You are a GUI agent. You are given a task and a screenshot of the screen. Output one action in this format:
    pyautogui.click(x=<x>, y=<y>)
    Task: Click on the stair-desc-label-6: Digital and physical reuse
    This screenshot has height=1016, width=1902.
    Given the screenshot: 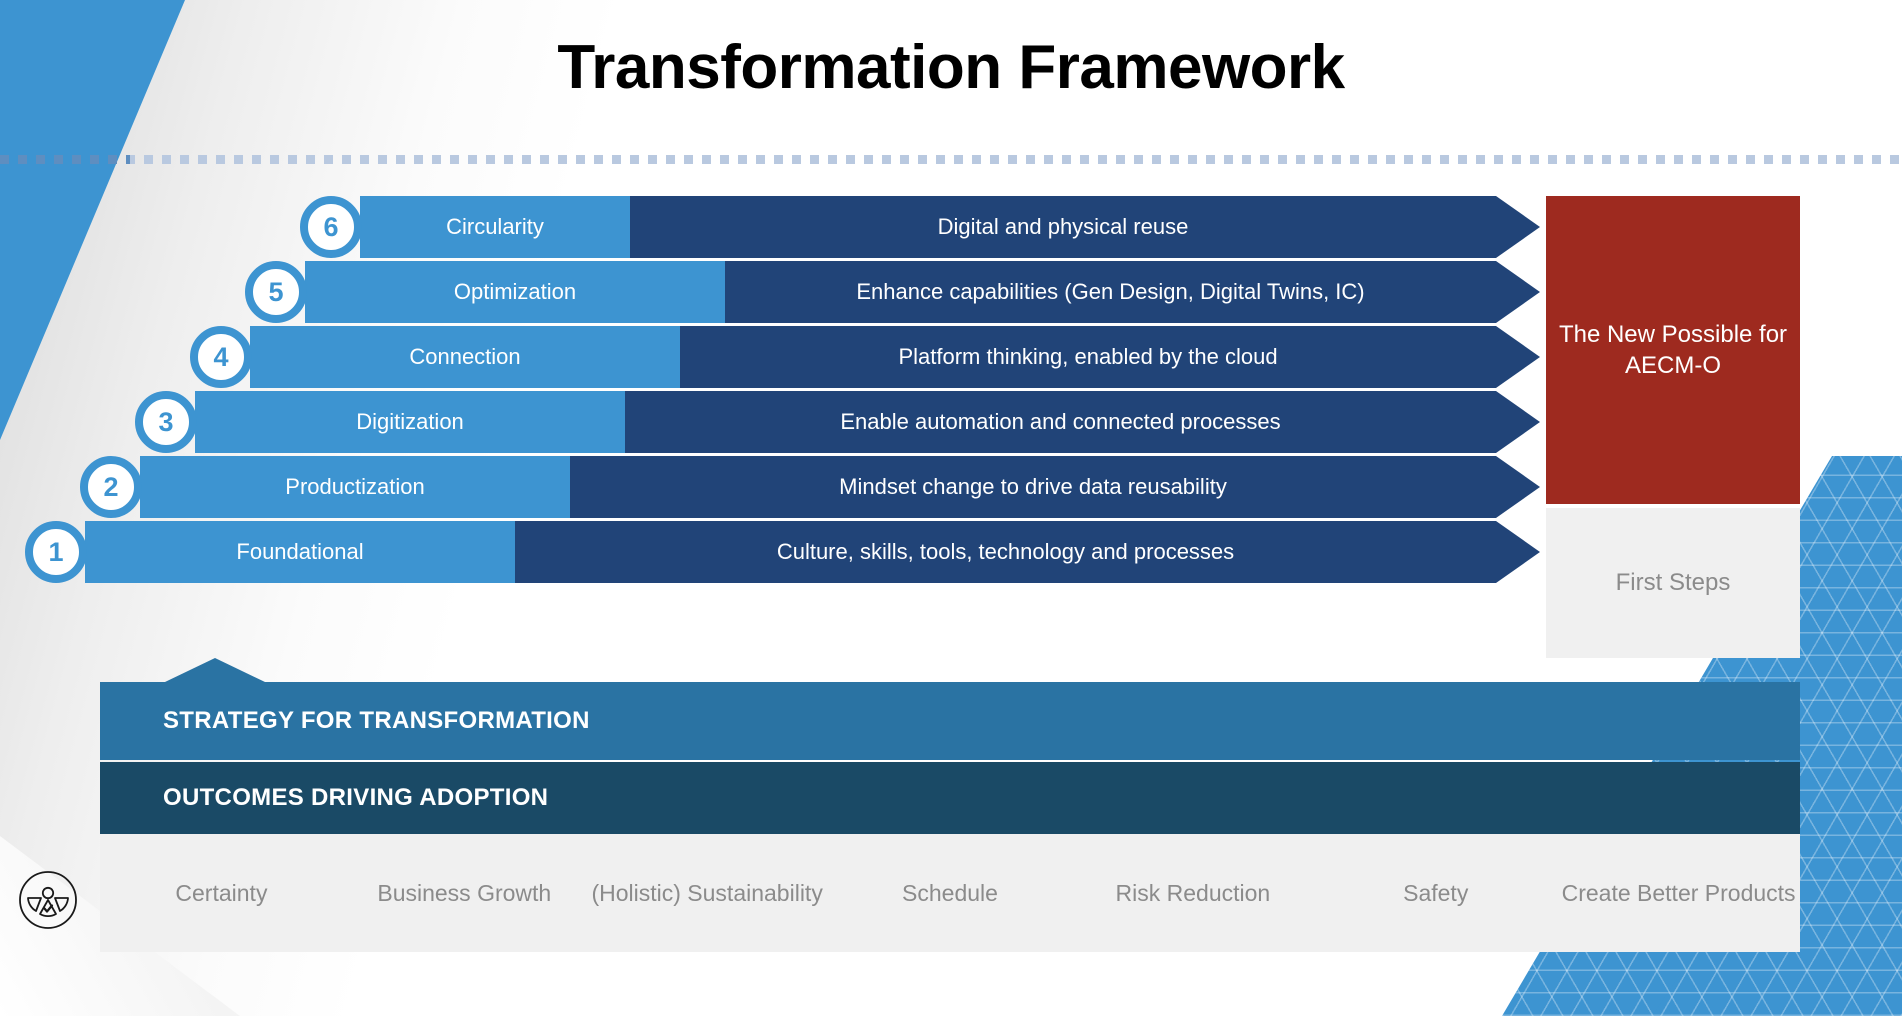 What is the action you would take?
    pyautogui.click(x=1063, y=226)
    